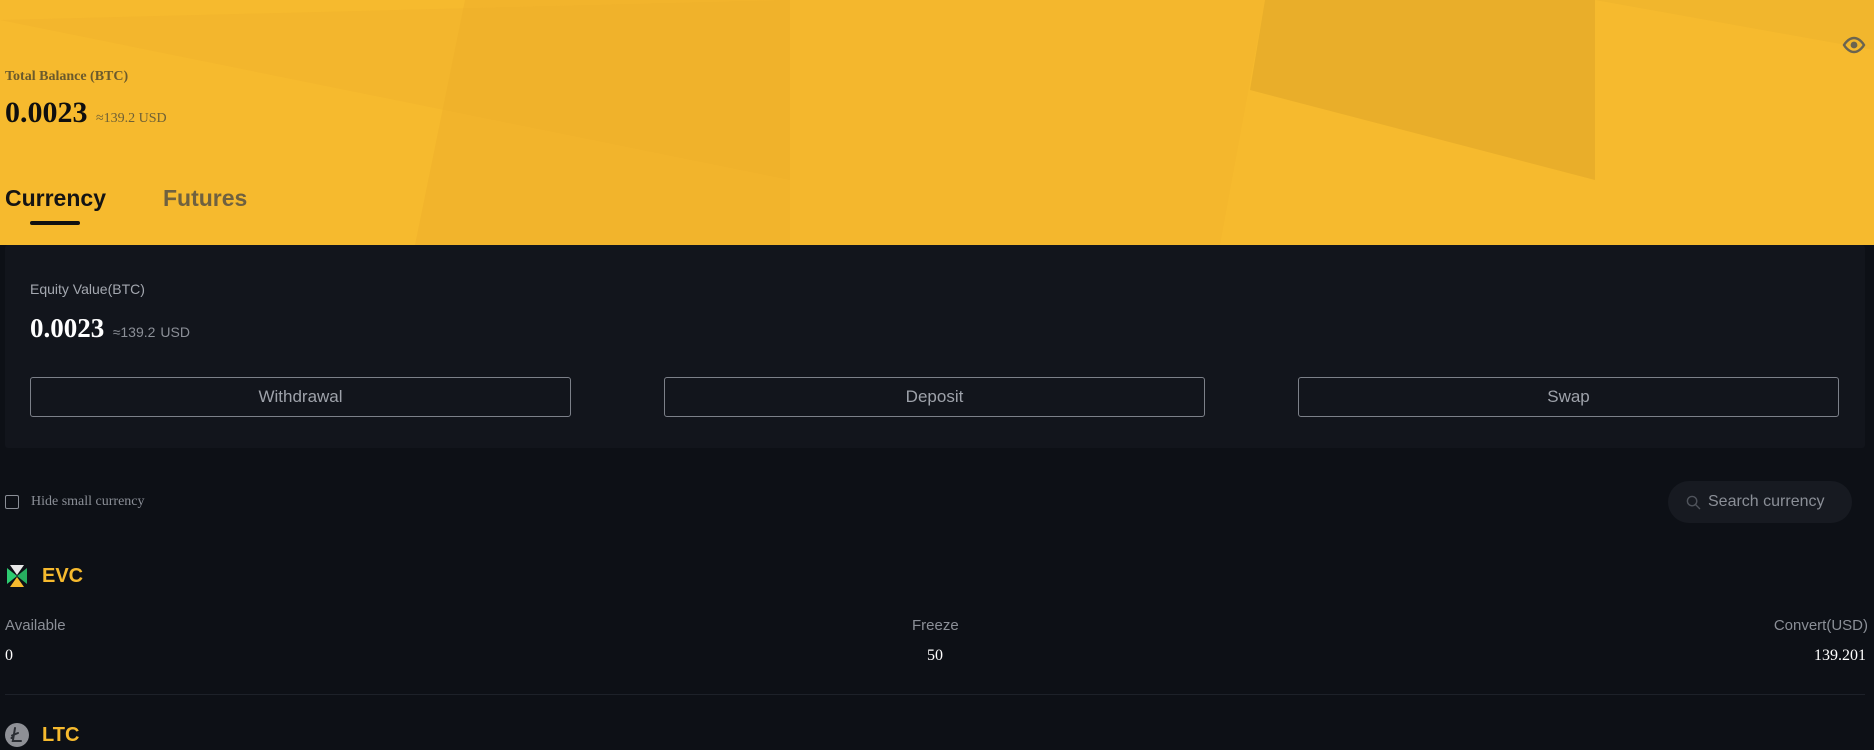 The height and width of the screenshot is (750, 1874). I want to click on eye-icon, so click(1854, 45).